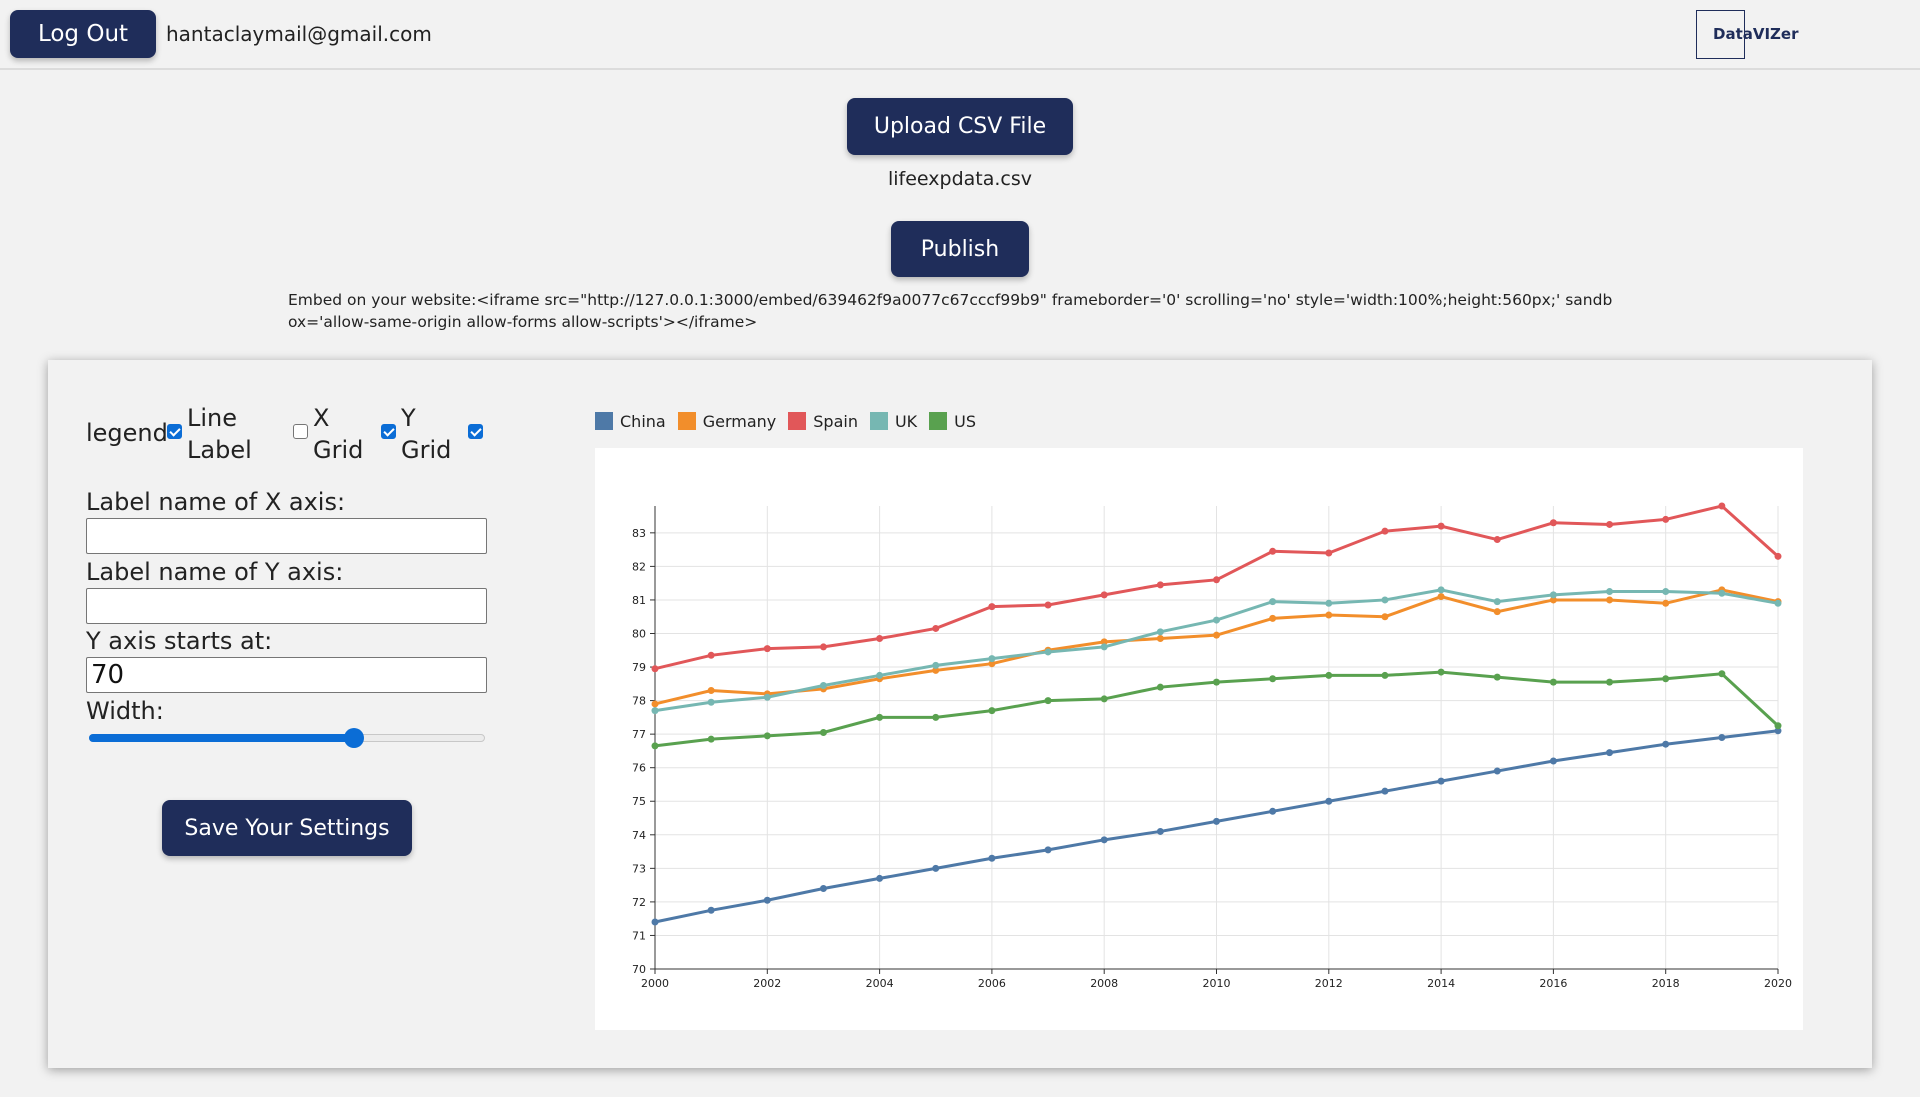 This screenshot has width=1920, height=1097. Describe the element at coordinates (639, 566) in the screenshot. I see `y-tick-label: 82` at that location.